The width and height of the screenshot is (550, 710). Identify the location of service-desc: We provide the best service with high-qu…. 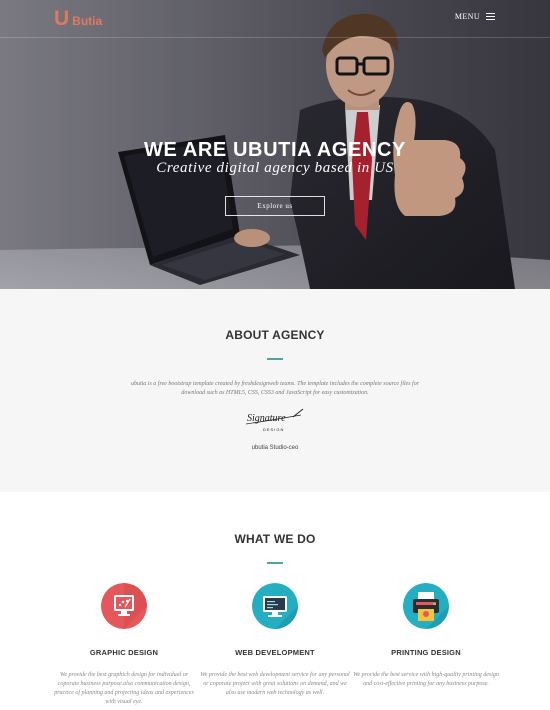
(426, 679).